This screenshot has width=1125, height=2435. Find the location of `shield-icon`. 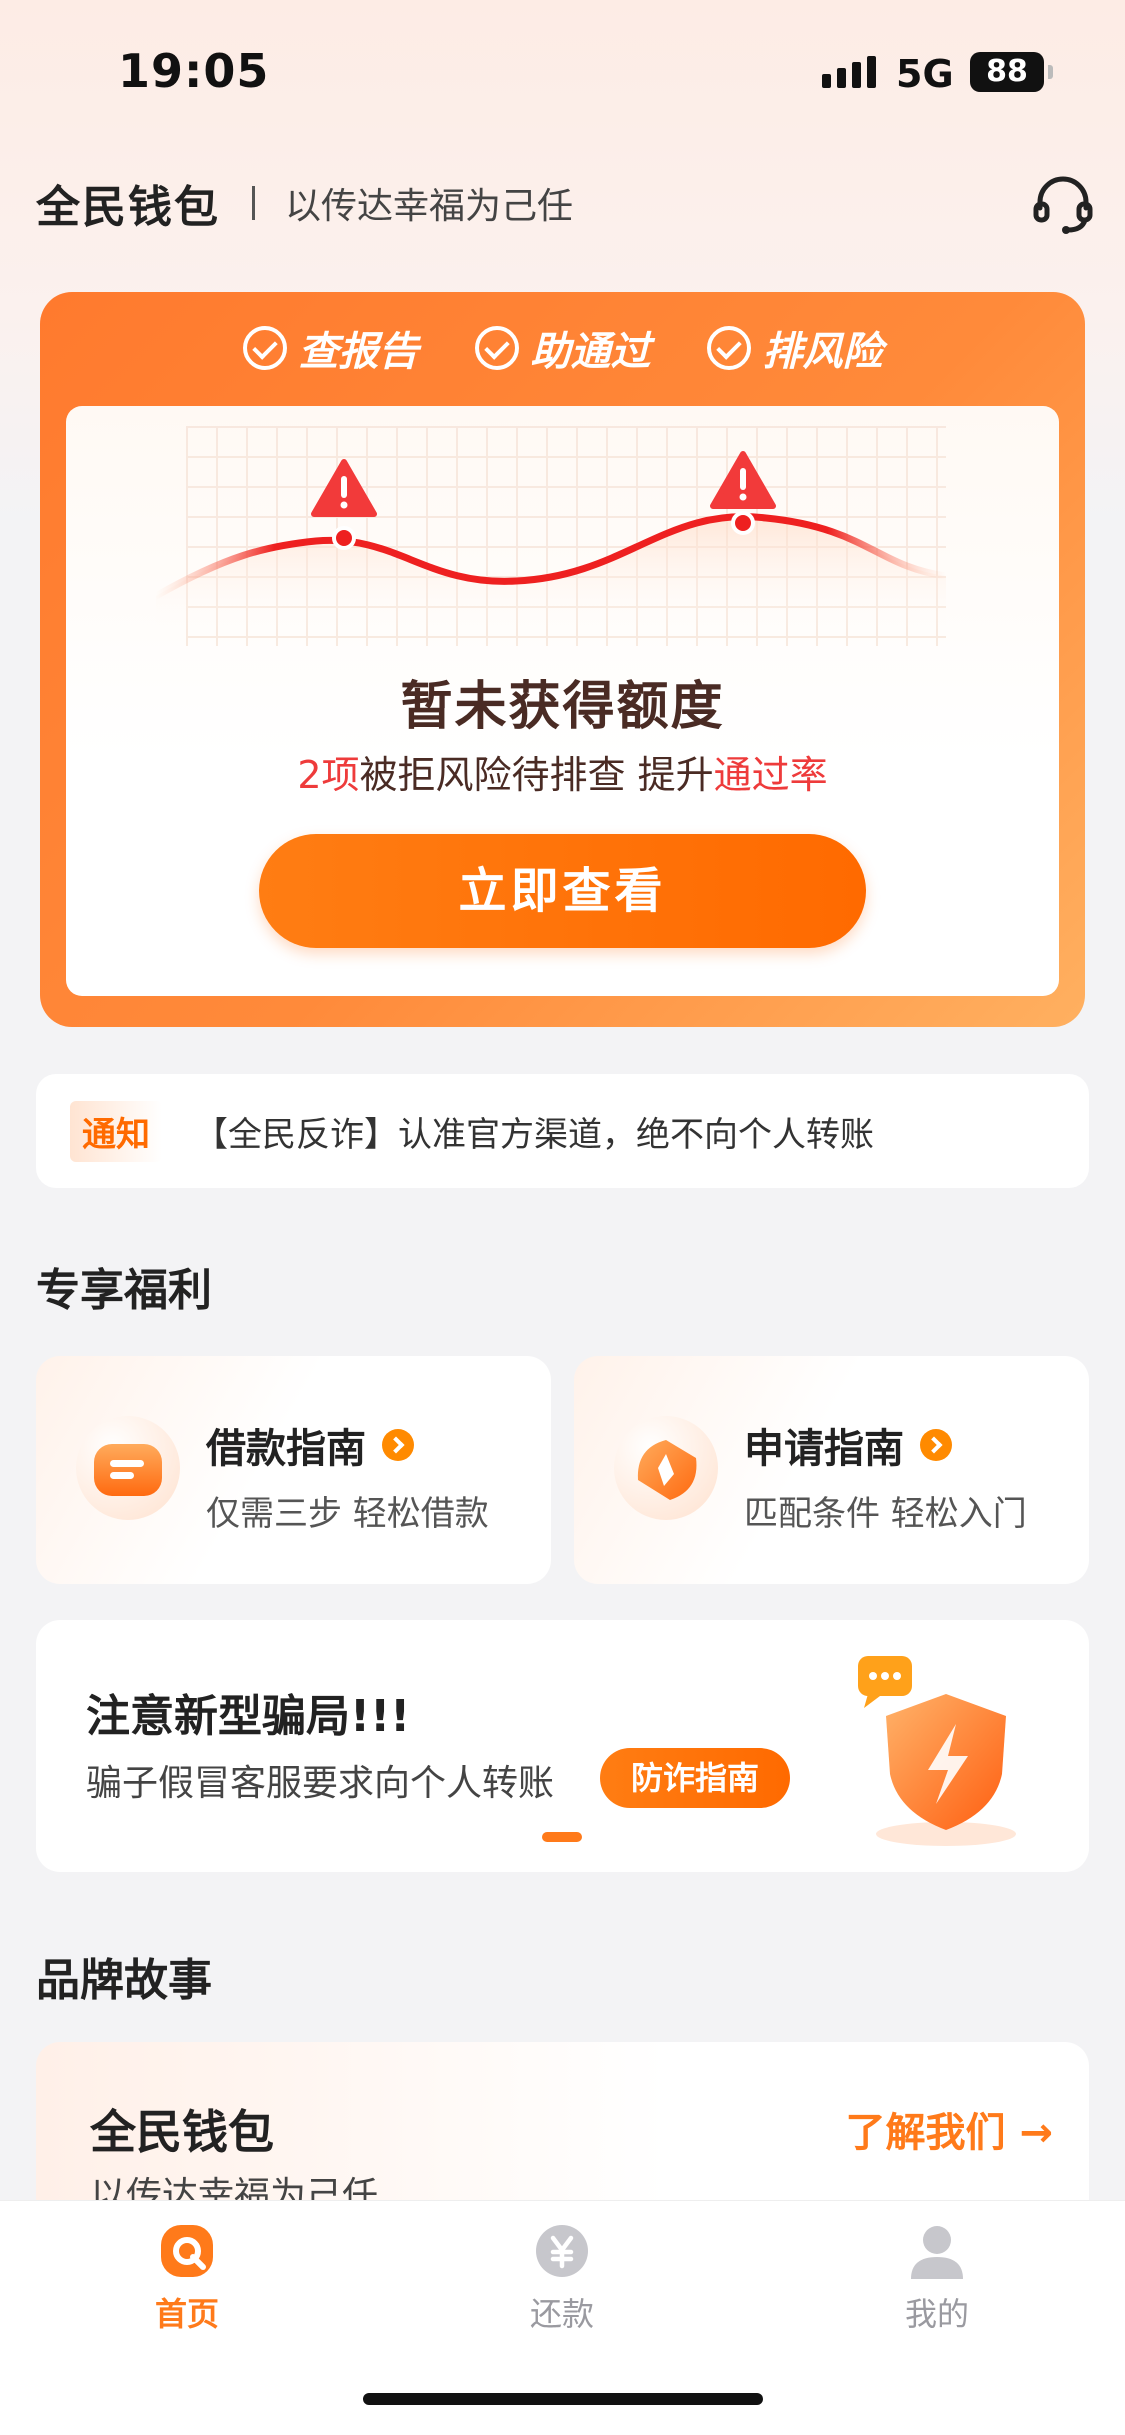

shield-icon is located at coordinates (937, 1751).